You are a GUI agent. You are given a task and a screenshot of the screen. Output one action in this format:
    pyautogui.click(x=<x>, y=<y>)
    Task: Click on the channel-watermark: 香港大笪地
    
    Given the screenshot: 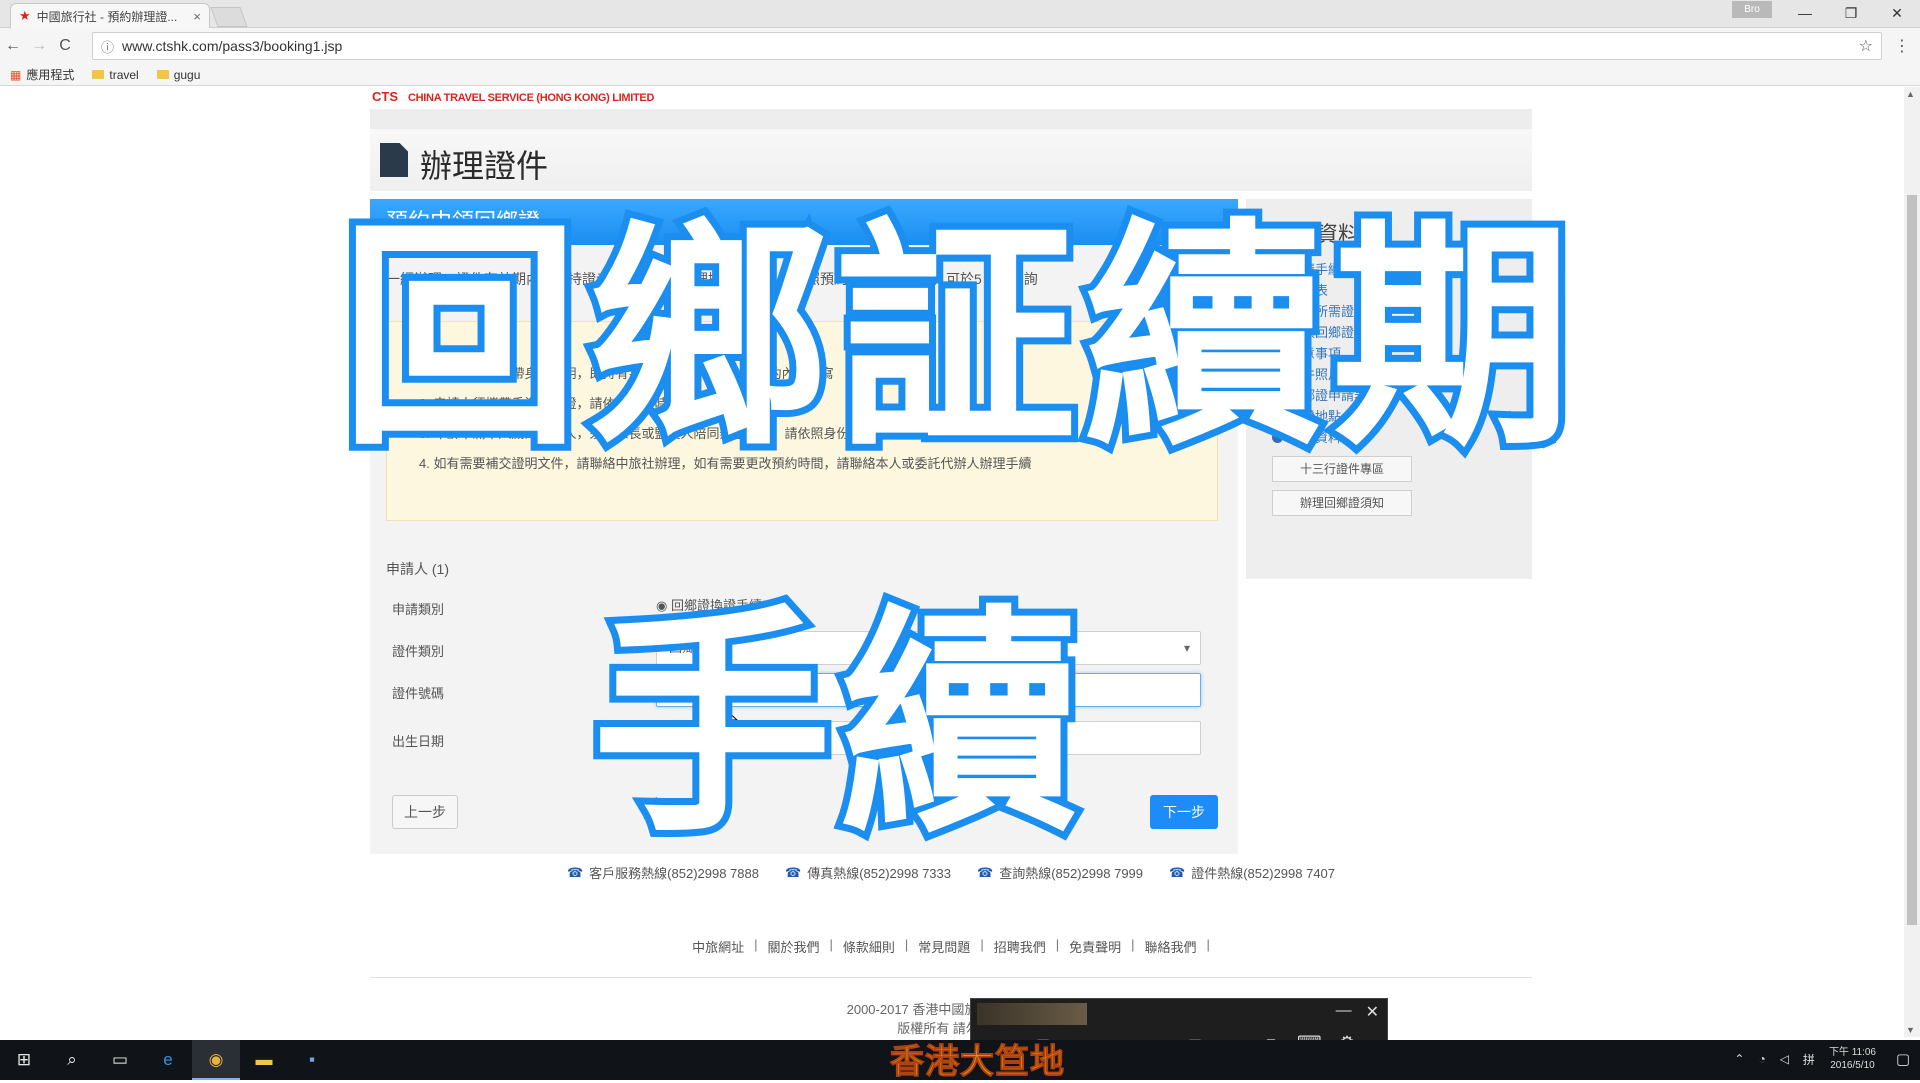 What is the action you would take?
    pyautogui.click(x=977, y=1062)
    